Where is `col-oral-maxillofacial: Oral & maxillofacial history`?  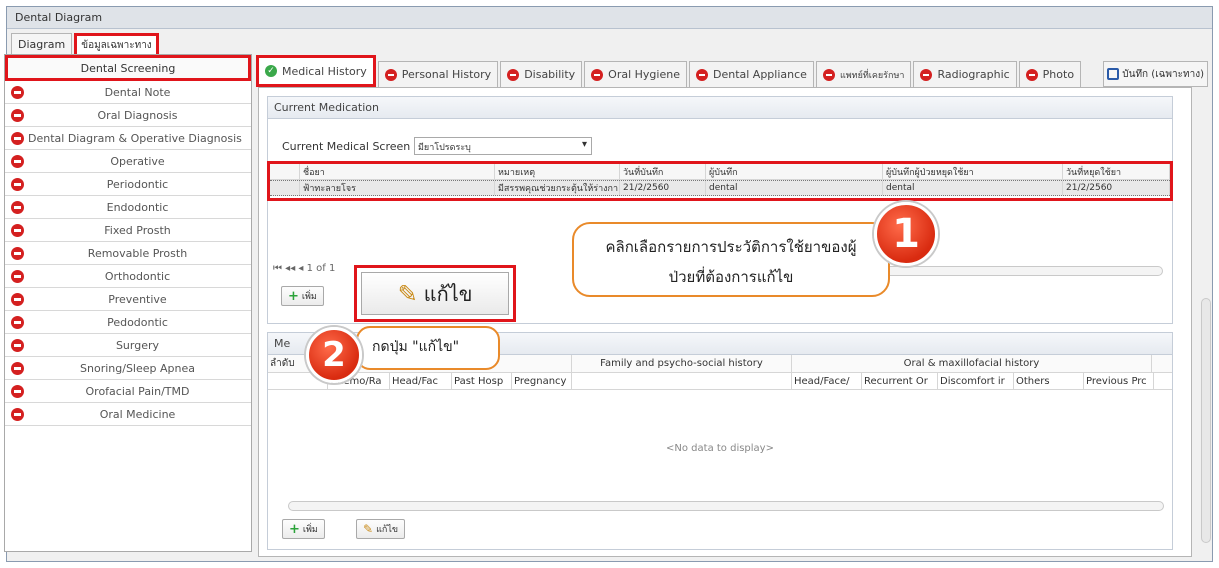
col-oral-maxillofacial: Oral & maxillofacial history is located at coordinates (972, 363).